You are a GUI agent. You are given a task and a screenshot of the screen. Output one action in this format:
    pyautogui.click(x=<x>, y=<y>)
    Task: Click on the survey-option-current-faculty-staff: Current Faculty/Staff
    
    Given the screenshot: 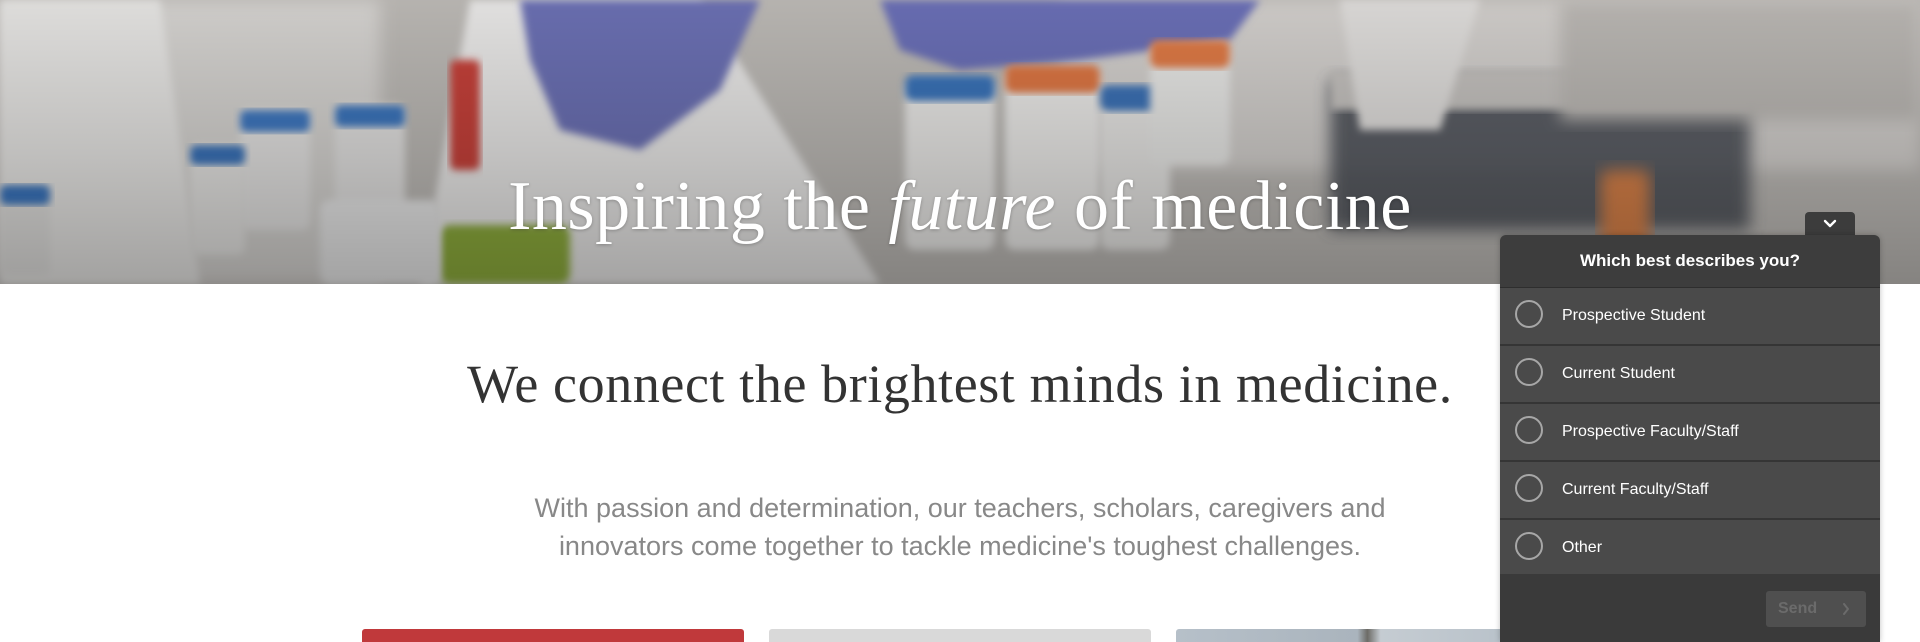 What is the action you would take?
    pyautogui.click(x=1690, y=491)
    